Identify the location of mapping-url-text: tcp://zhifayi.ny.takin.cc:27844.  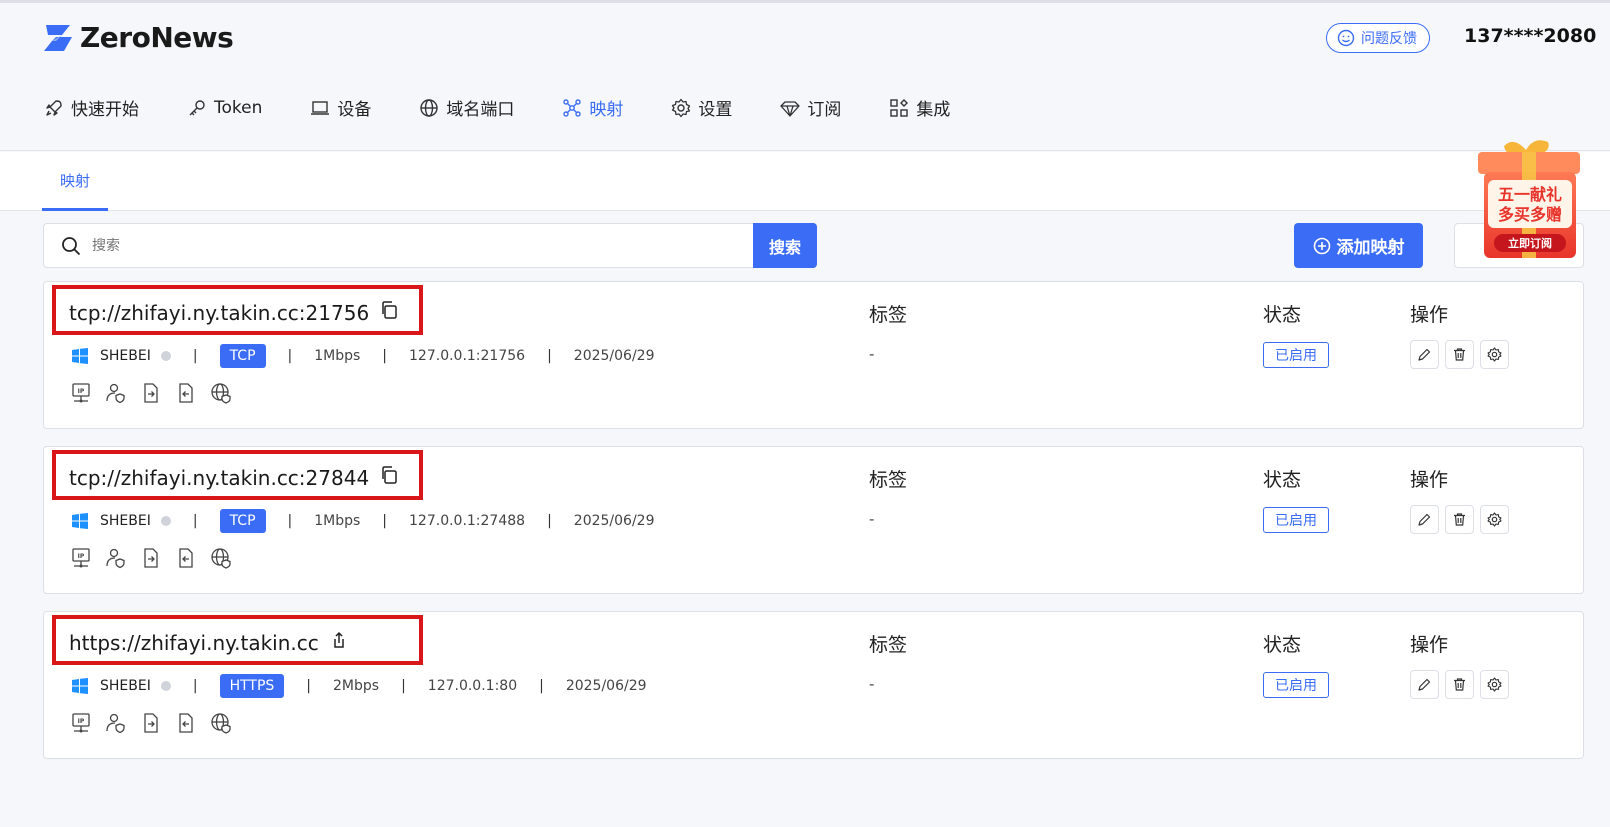
(219, 478).